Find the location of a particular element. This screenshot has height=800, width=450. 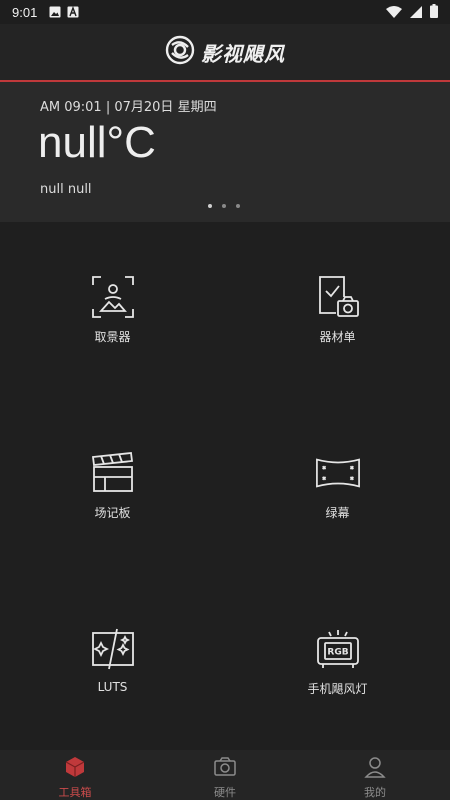

wifi-icon is located at coordinates (394, 12).